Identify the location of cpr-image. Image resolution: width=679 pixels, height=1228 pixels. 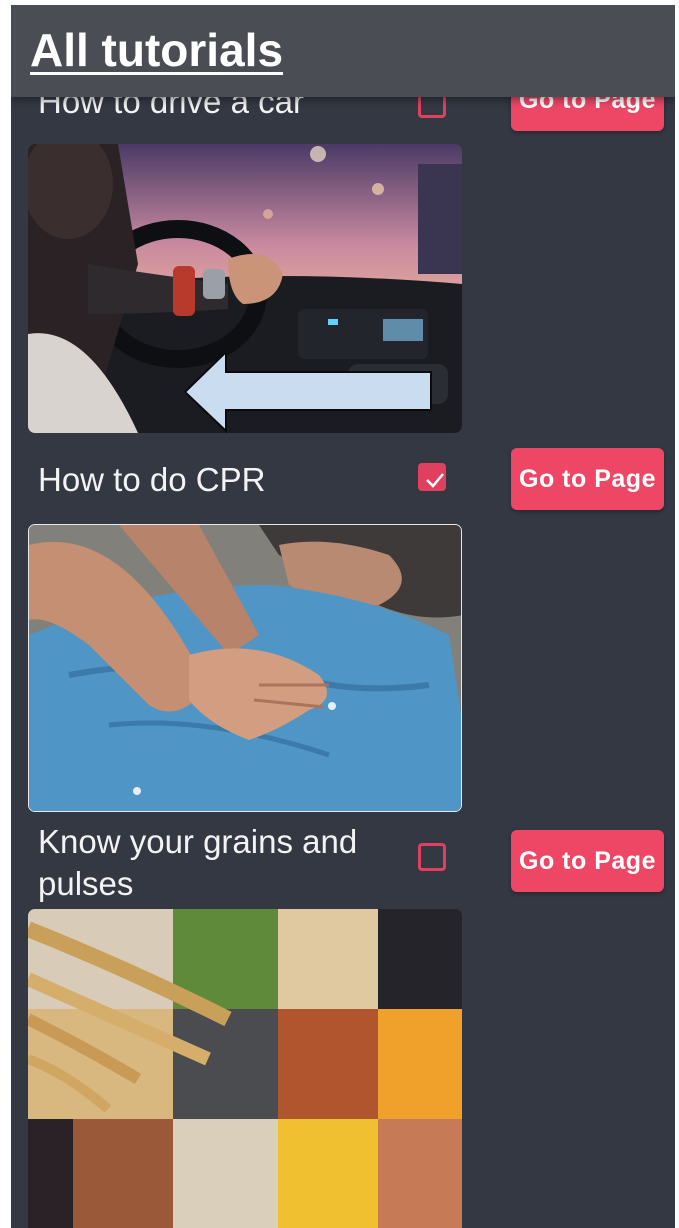
(245, 668).